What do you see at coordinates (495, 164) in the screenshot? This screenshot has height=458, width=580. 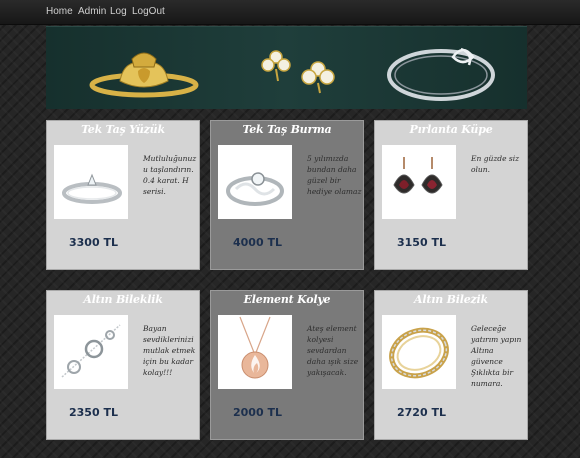 I see `product-description: En güzde siz olun.` at bounding box center [495, 164].